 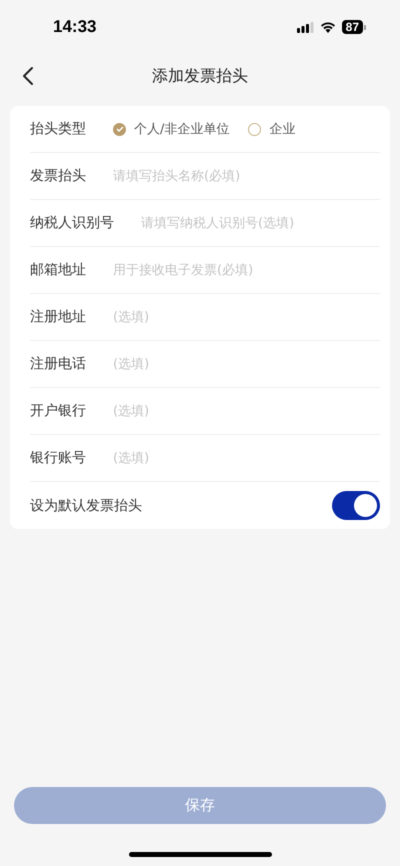 I want to click on toggle-switch, so click(x=356, y=505).